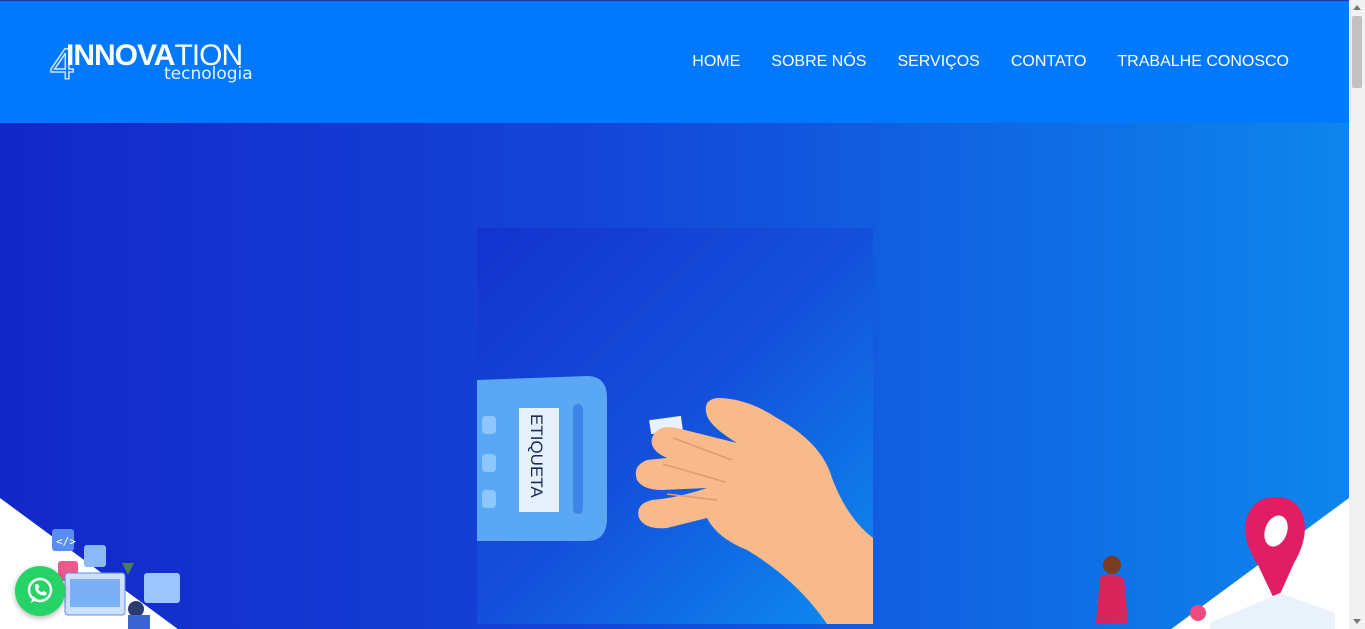  What do you see at coordinates (1357, 314) in the screenshot?
I see `page-scrollbar` at bounding box center [1357, 314].